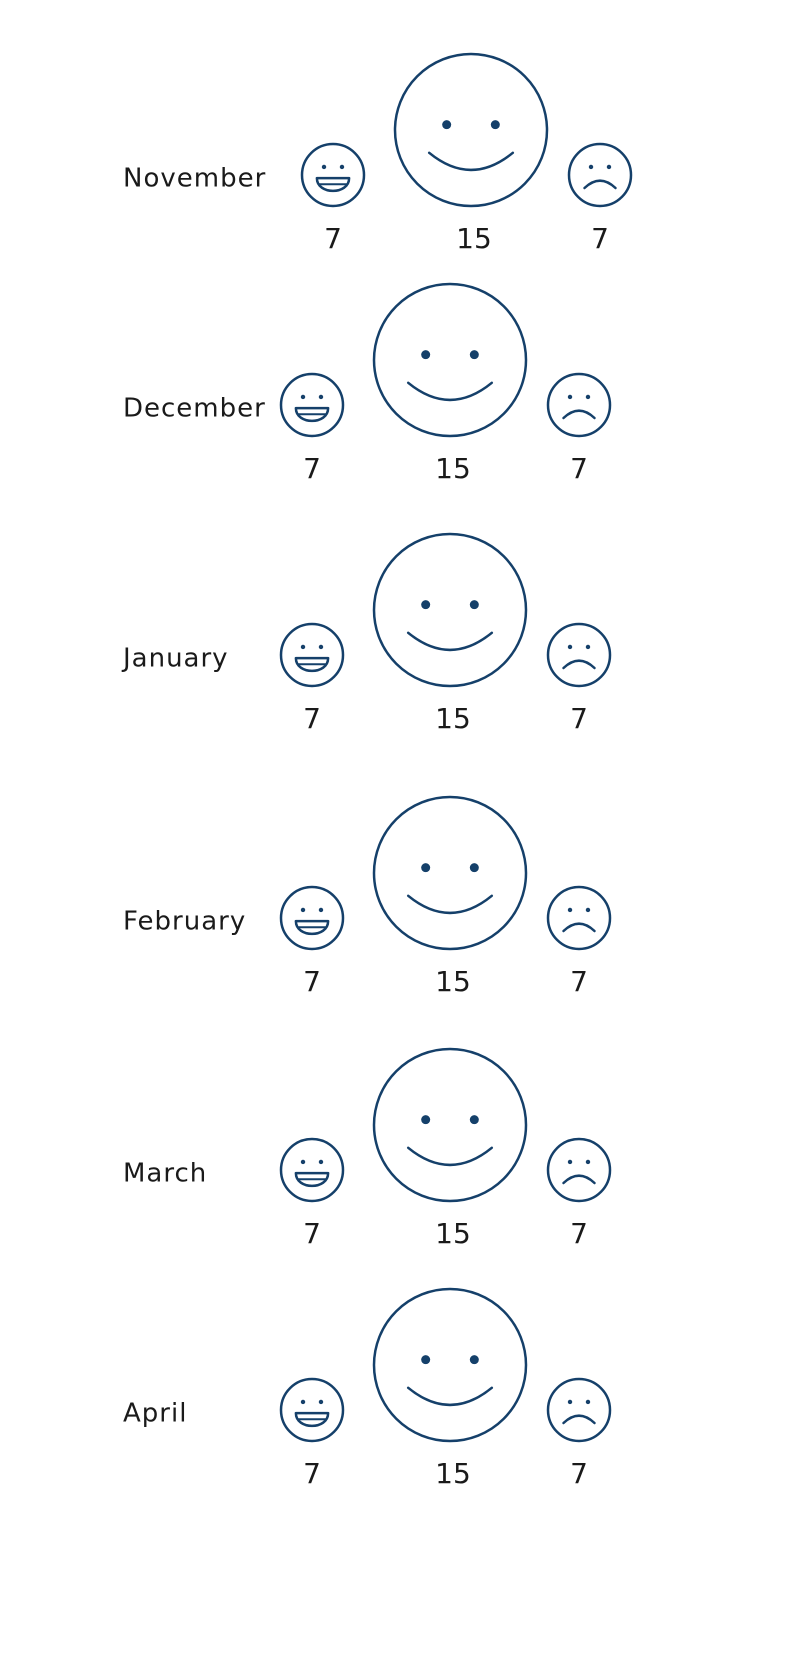  I want to click on month-label: December, so click(194, 409).